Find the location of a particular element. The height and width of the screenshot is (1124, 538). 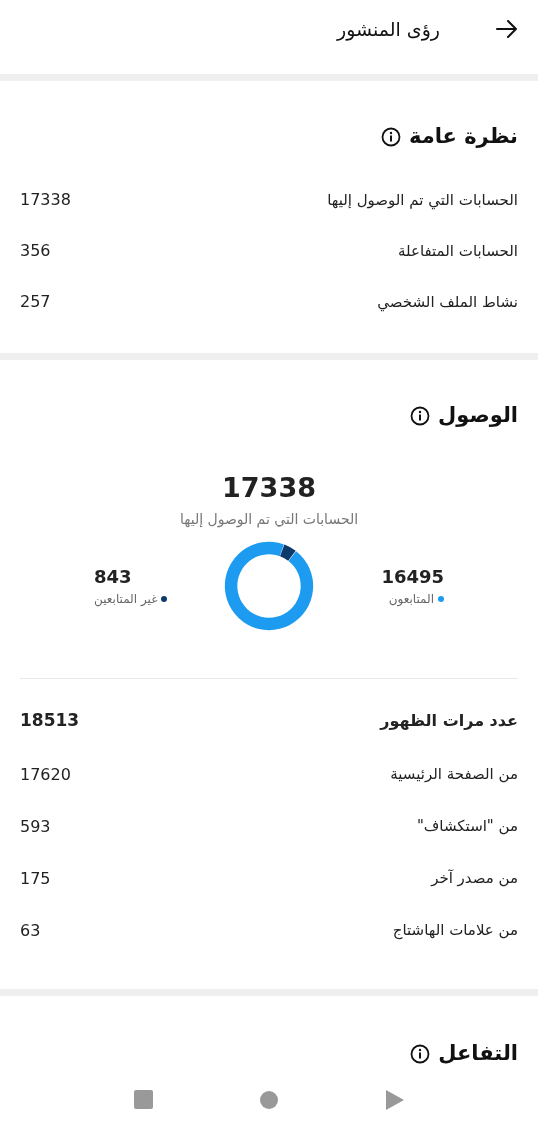

section-title: نظرة عامة is located at coordinates (463, 136).